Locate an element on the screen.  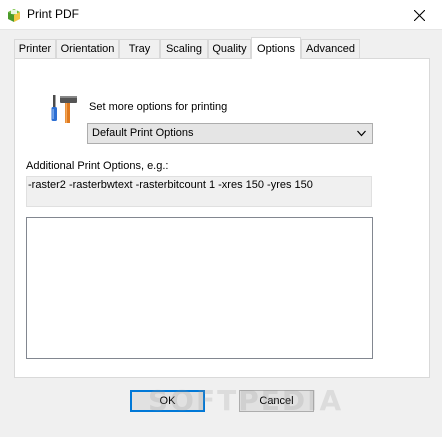
tab-advanced: Advanced is located at coordinates (330, 48).